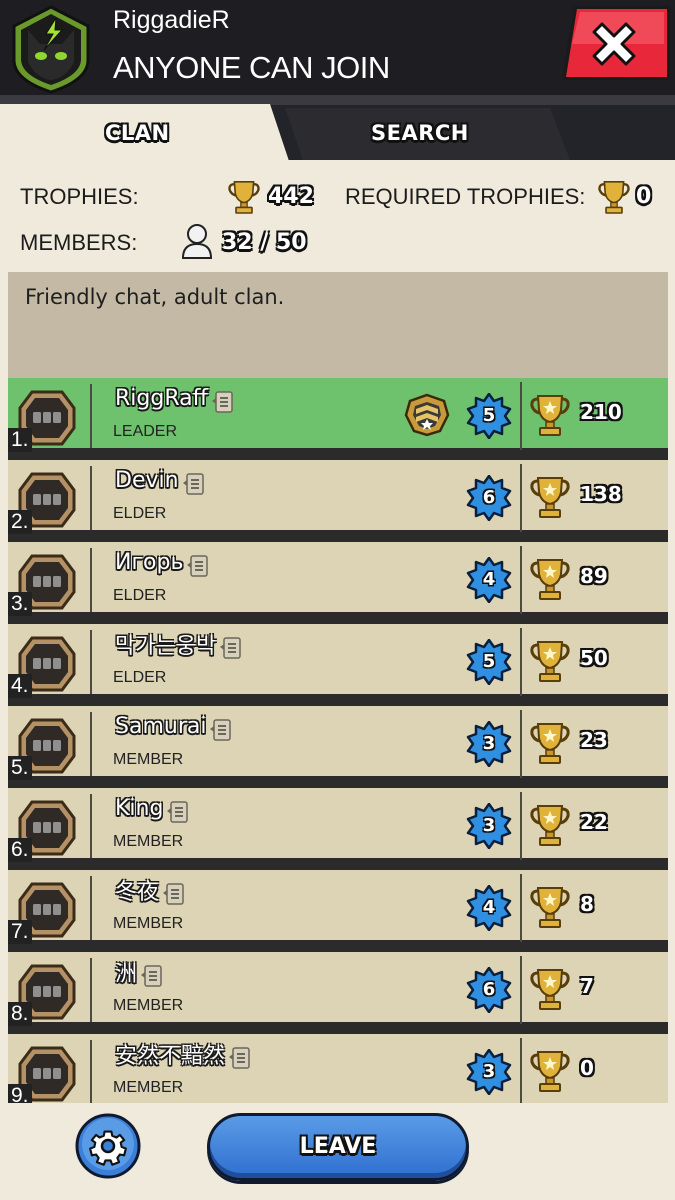 The image size is (675, 1200). What do you see at coordinates (174, 398) in the screenshot?
I see `member-name-group: RiggRaff` at bounding box center [174, 398].